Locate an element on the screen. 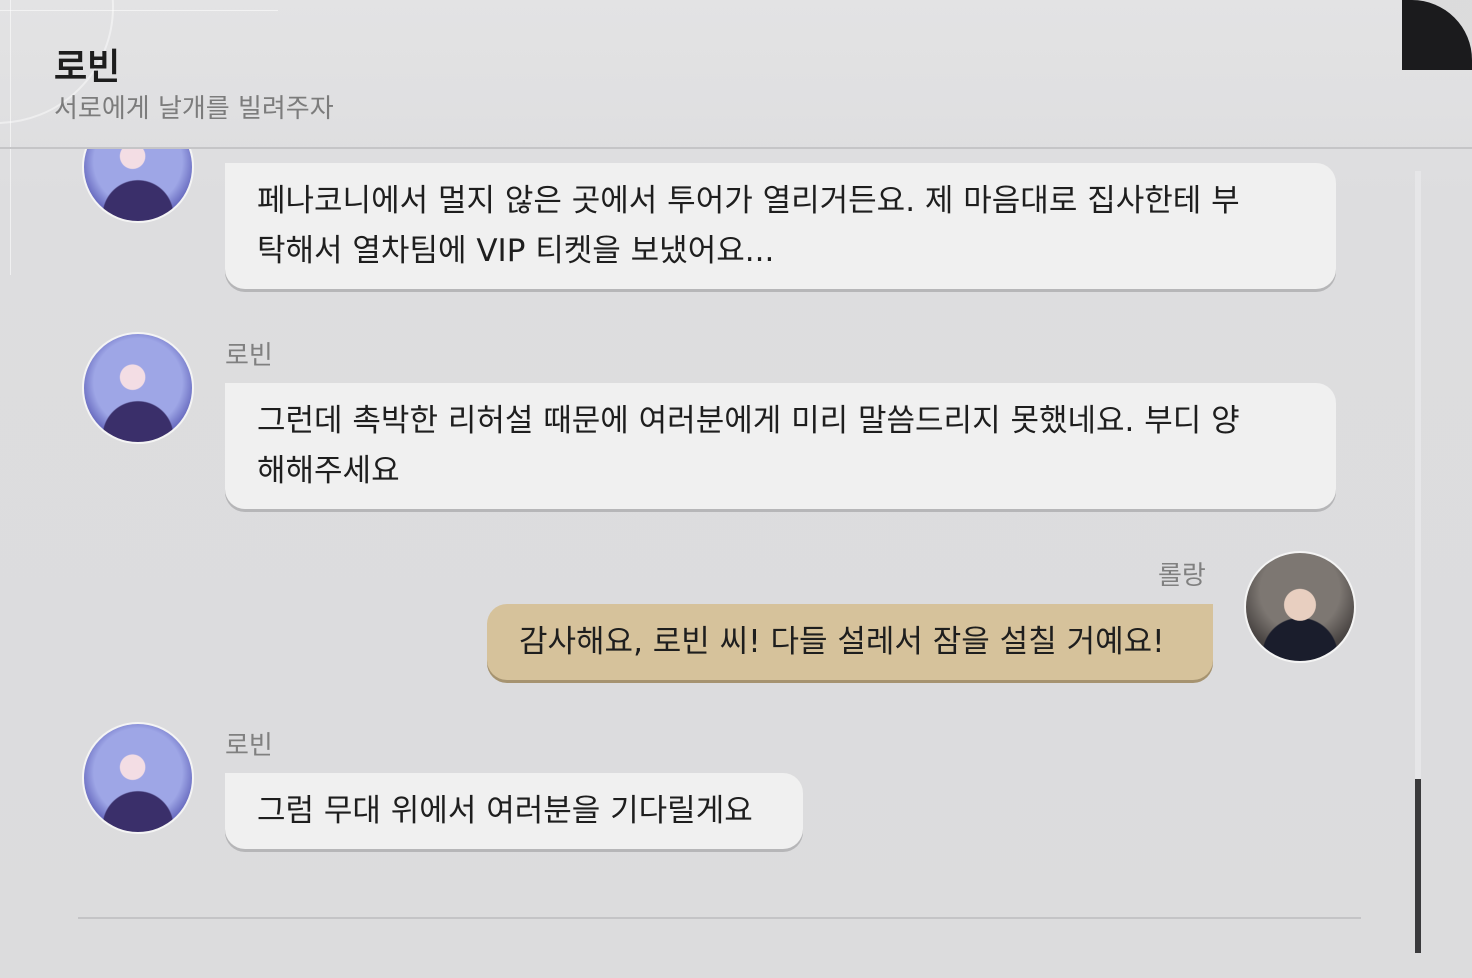 The image size is (1472, 978). message-line: 그럼 무대 위에서 여러분을 기다릴게요 is located at coordinates (505, 811).